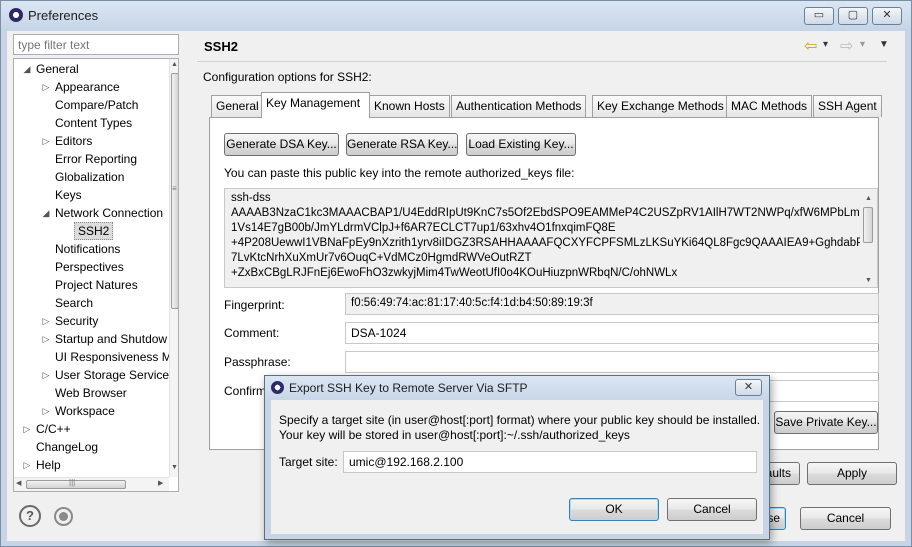 The width and height of the screenshot is (912, 547). Describe the element at coordinates (113, 357) in the screenshot. I see `tree-item-label: UI Responsiveness M` at that location.